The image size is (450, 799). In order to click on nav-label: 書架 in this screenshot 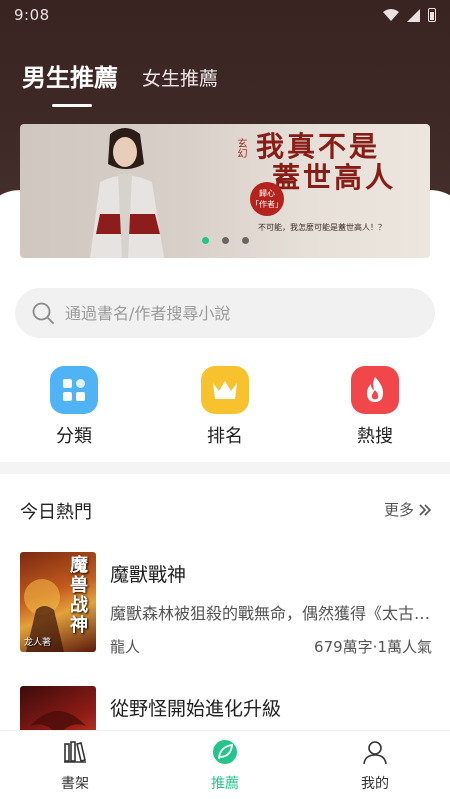, I will do `click(75, 784)`.